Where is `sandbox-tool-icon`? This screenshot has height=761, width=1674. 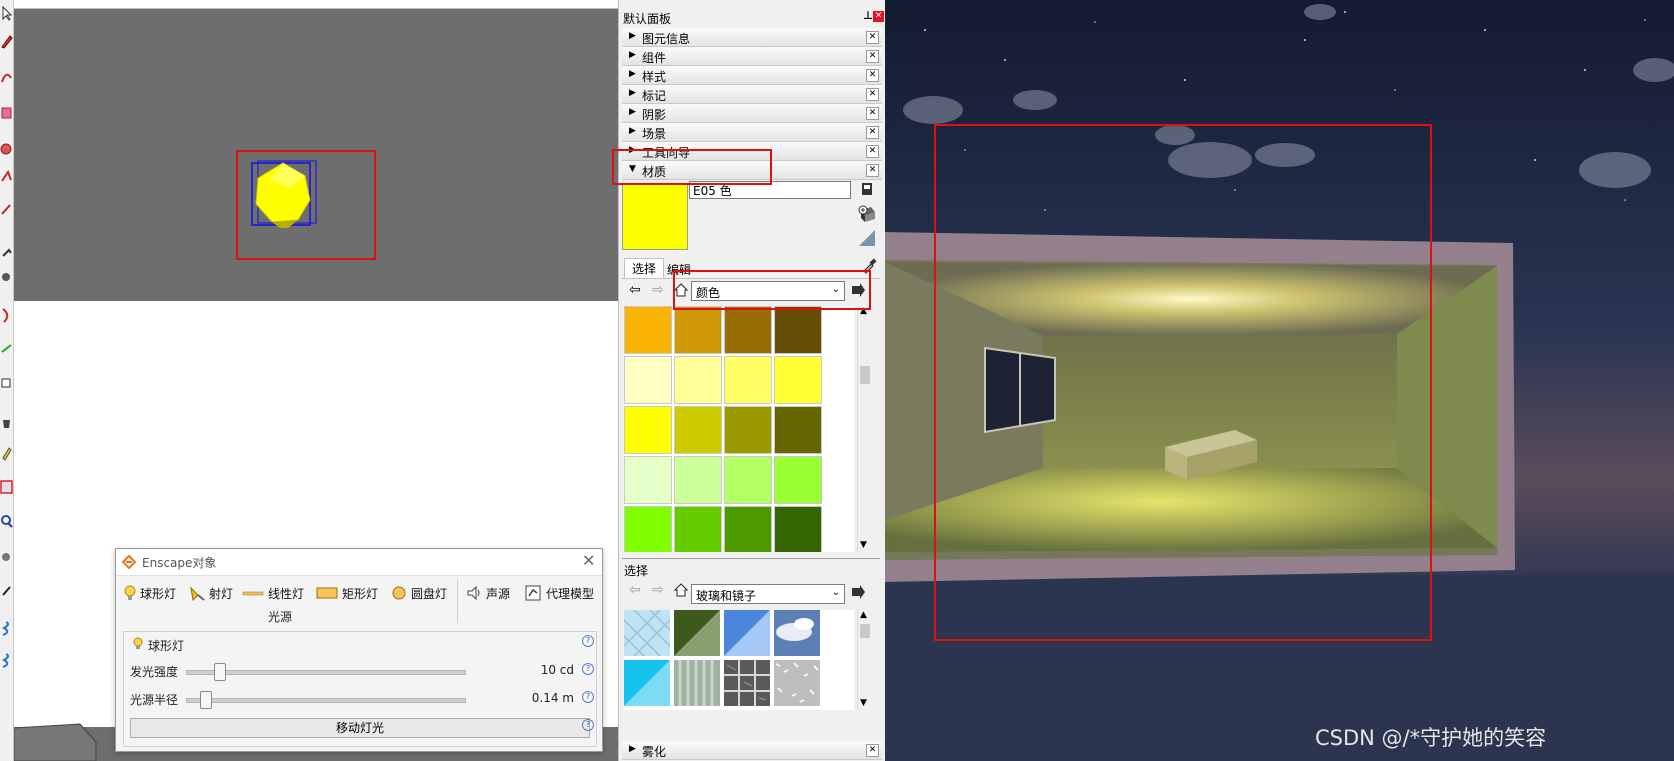
sandbox-tool-icon is located at coordinates (6, 661).